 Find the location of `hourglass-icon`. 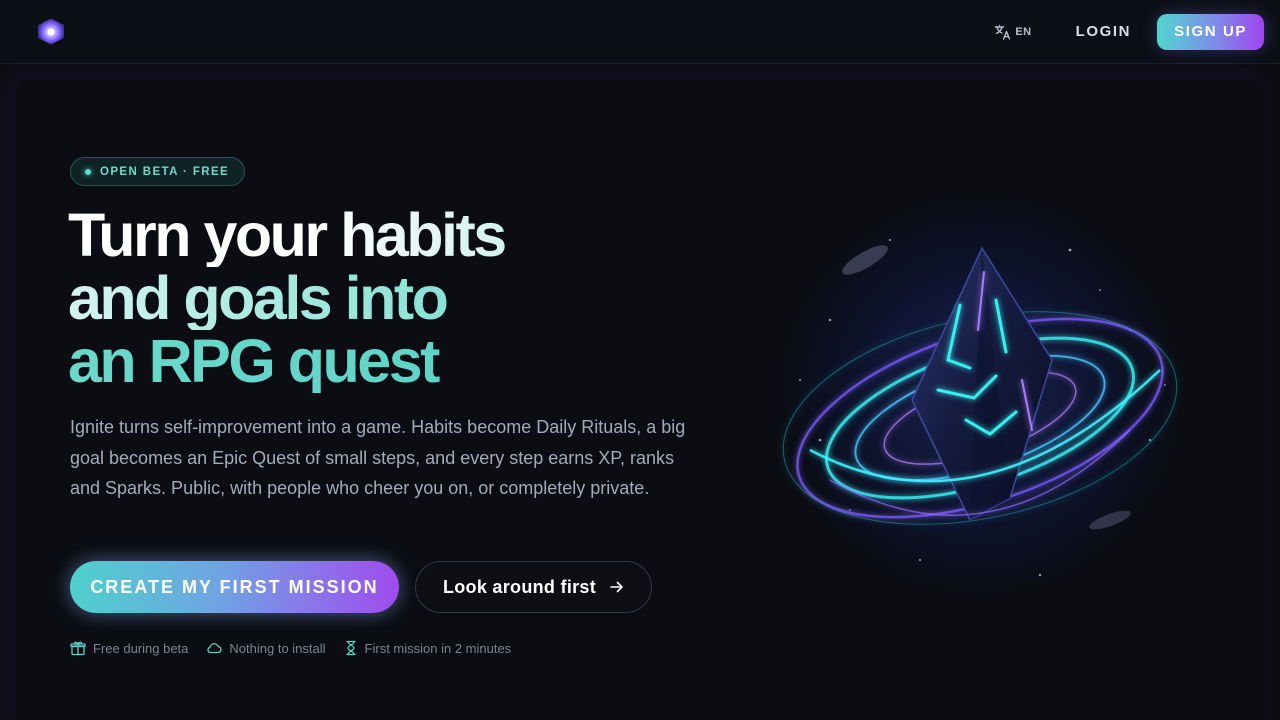

hourglass-icon is located at coordinates (350, 648).